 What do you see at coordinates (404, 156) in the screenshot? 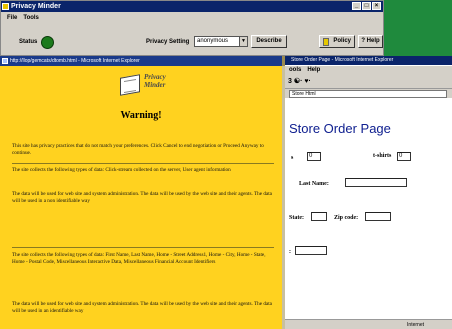
I see `tshirts-input: 0` at bounding box center [404, 156].